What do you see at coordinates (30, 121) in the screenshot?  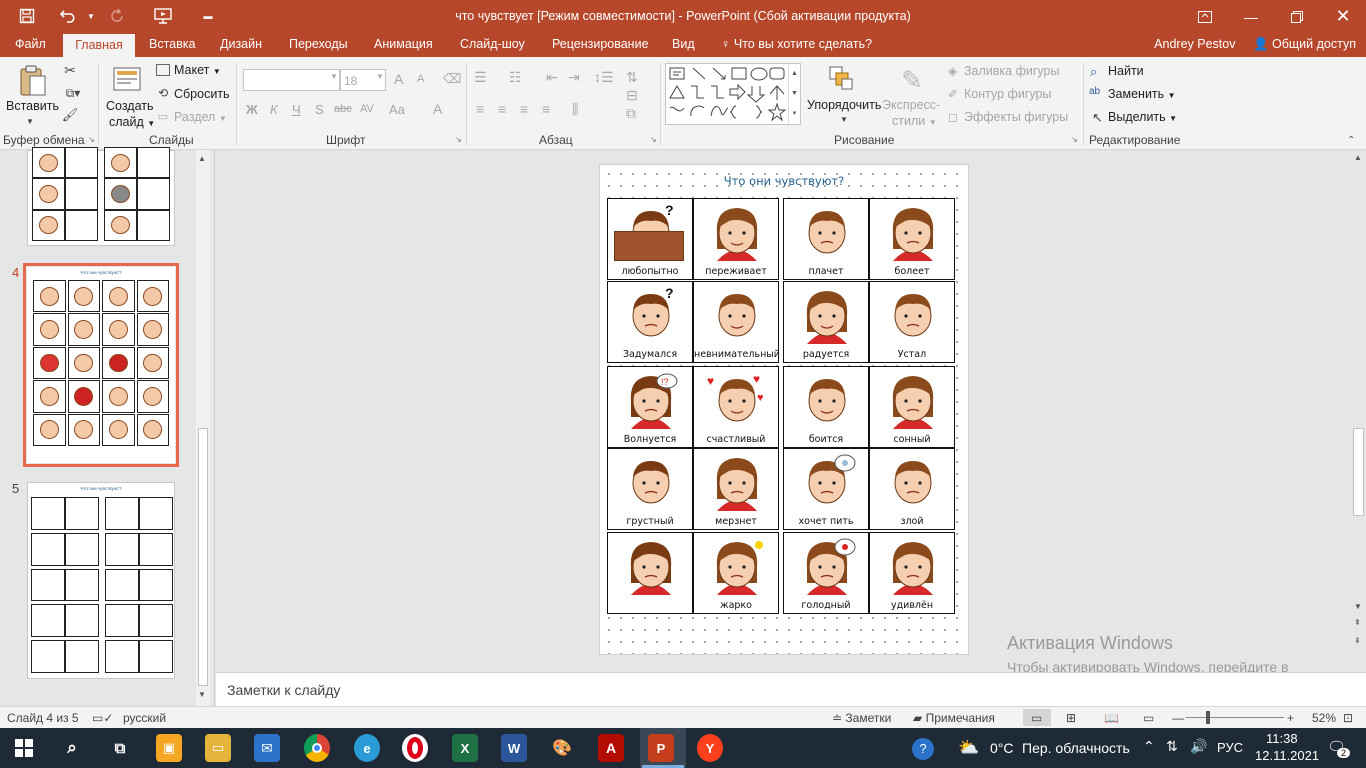 I see `paste-dropdown-icon: ▼` at bounding box center [30, 121].